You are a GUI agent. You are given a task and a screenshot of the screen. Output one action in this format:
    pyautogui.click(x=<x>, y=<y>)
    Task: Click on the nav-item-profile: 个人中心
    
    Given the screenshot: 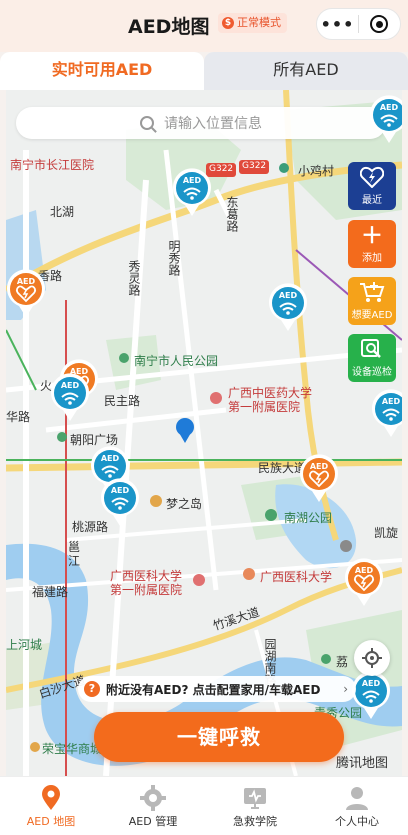 What is the action you would take?
    pyautogui.click(x=357, y=806)
    